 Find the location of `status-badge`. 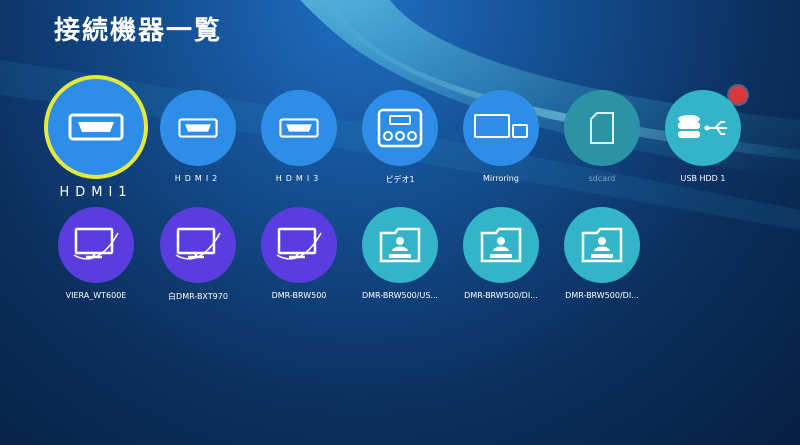

status-badge is located at coordinates (738, 95).